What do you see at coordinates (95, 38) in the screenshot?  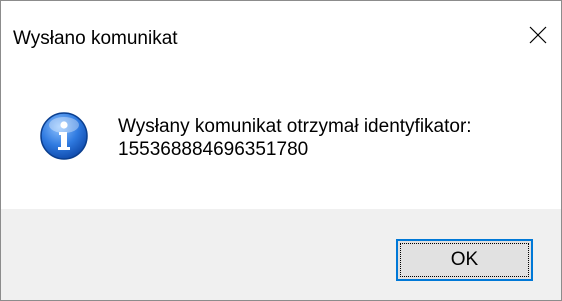 I see `window-title: Wysłano komunikat` at bounding box center [95, 38].